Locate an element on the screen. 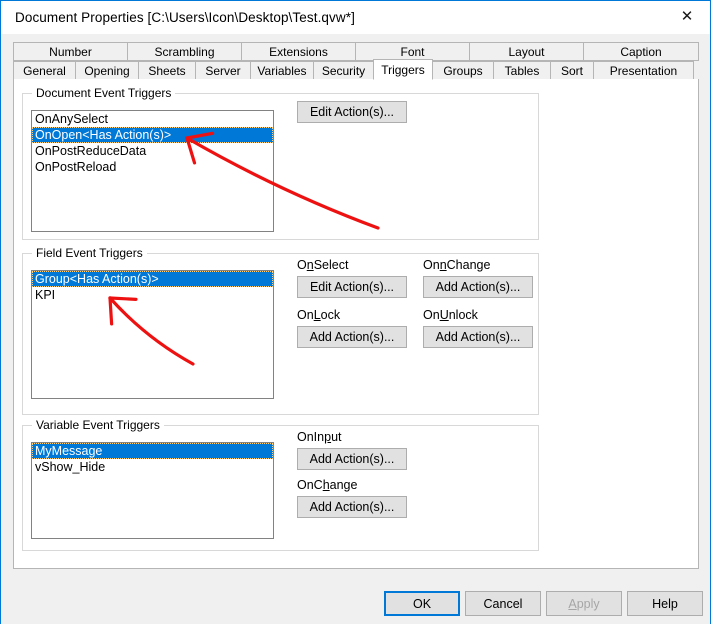  onlock-label: OnLock is located at coordinates (318, 315).